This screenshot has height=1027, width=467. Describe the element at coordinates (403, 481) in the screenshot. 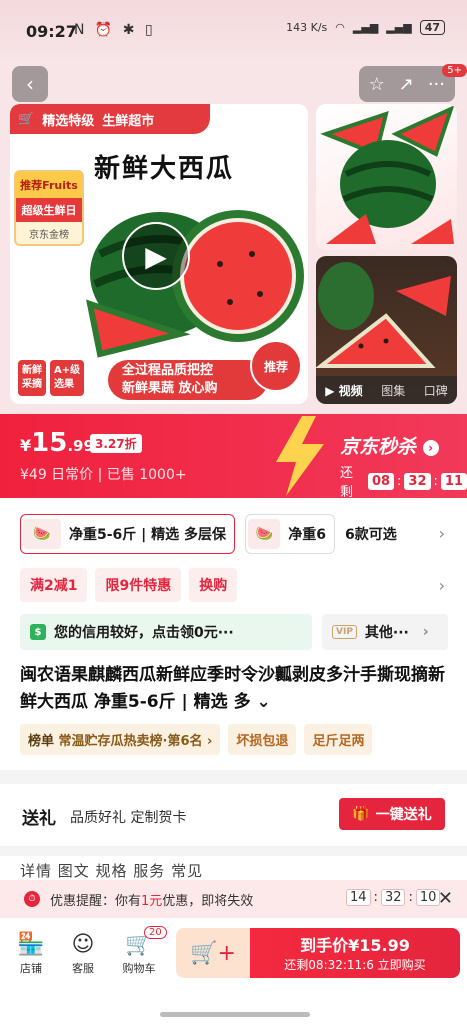

I see `seckill-countdown: 还剩 08: 32: 11` at that location.